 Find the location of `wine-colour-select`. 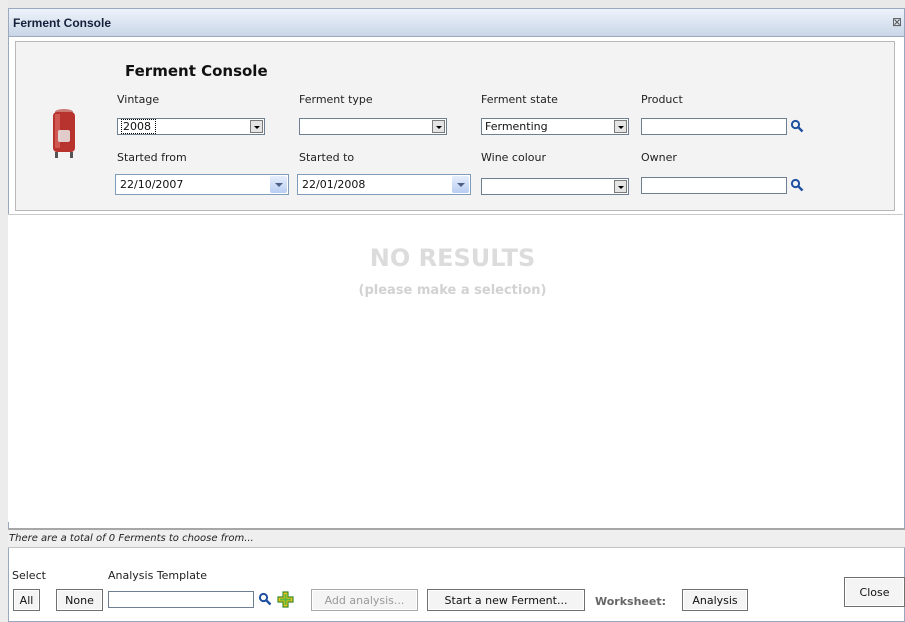

wine-colour-select is located at coordinates (555, 186).